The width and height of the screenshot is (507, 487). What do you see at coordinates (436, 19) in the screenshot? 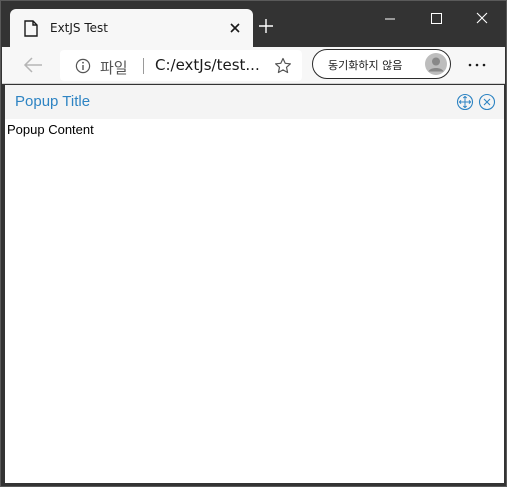
I see `maximize-icon` at bounding box center [436, 19].